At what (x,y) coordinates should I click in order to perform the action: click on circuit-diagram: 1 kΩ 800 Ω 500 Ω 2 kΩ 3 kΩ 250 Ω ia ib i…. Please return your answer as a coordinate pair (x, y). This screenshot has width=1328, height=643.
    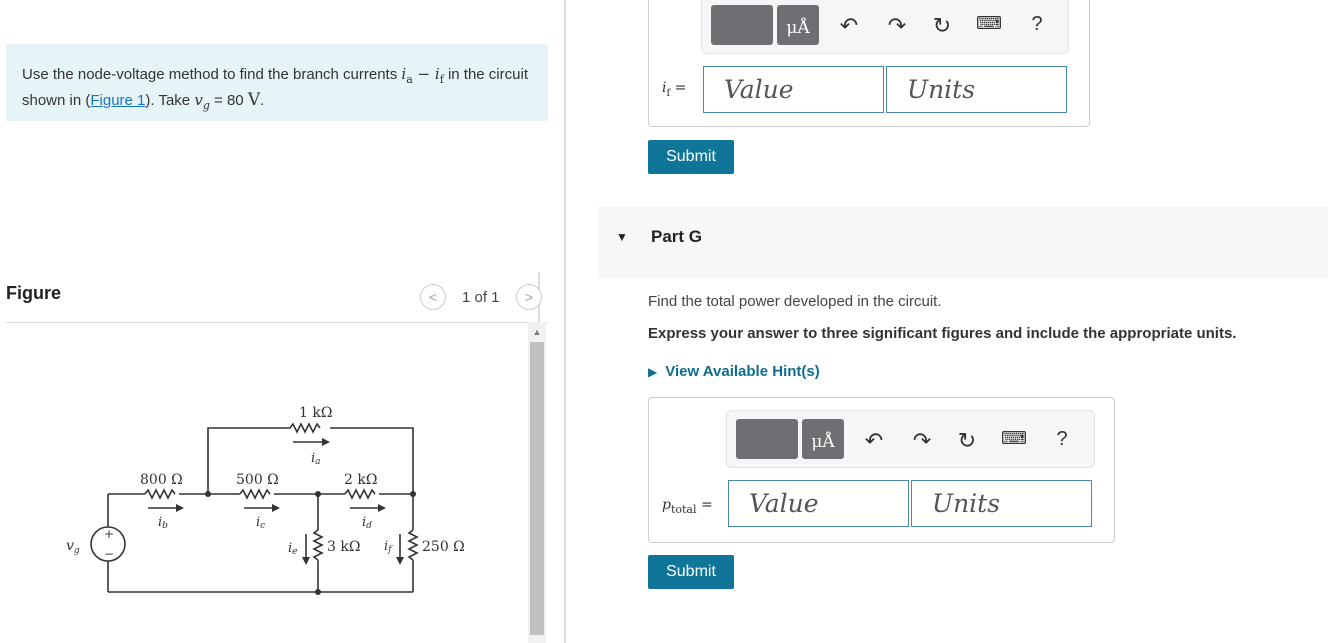
    Looking at the image, I should click on (265, 500).